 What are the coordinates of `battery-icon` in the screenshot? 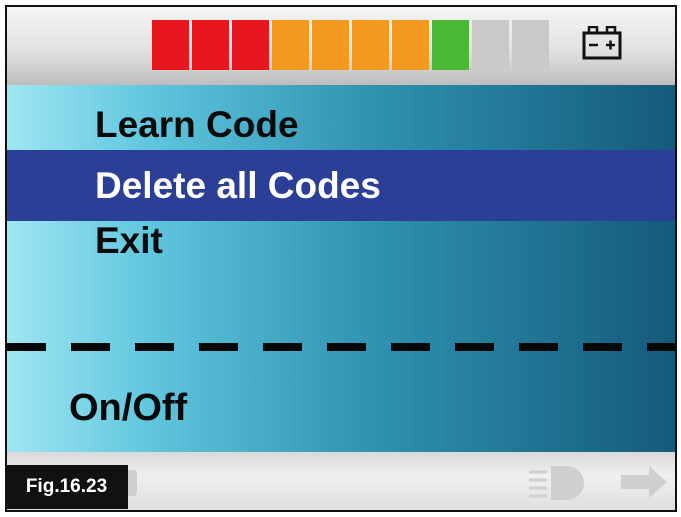 It's located at (602, 43).